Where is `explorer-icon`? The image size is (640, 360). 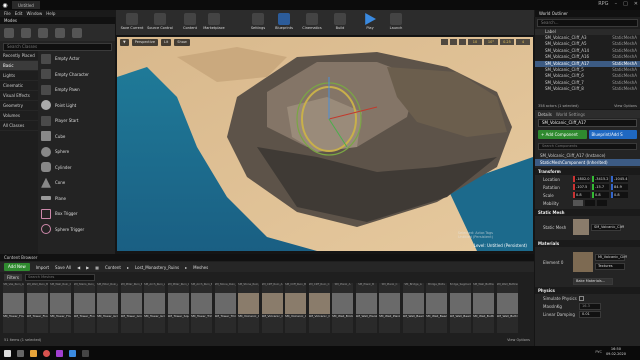
explorer-icon is located at coordinates (33, 353).